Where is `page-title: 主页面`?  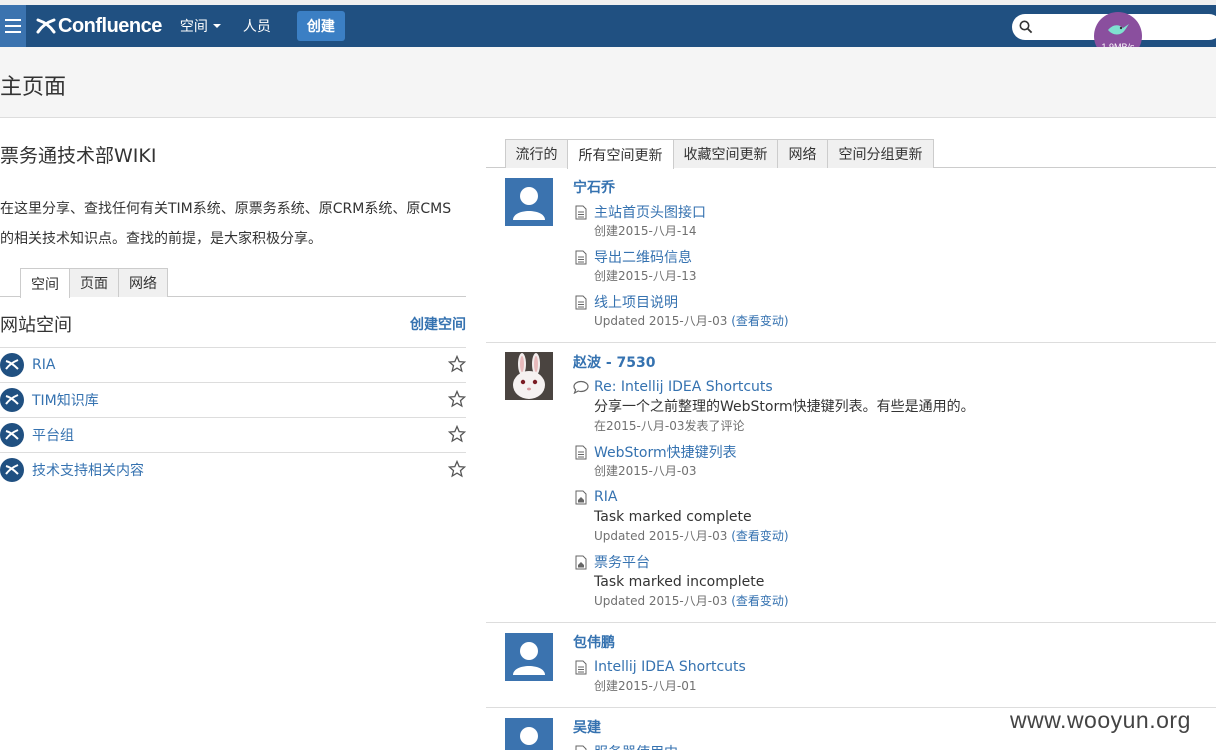
page-title: 主页面 is located at coordinates (33, 87).